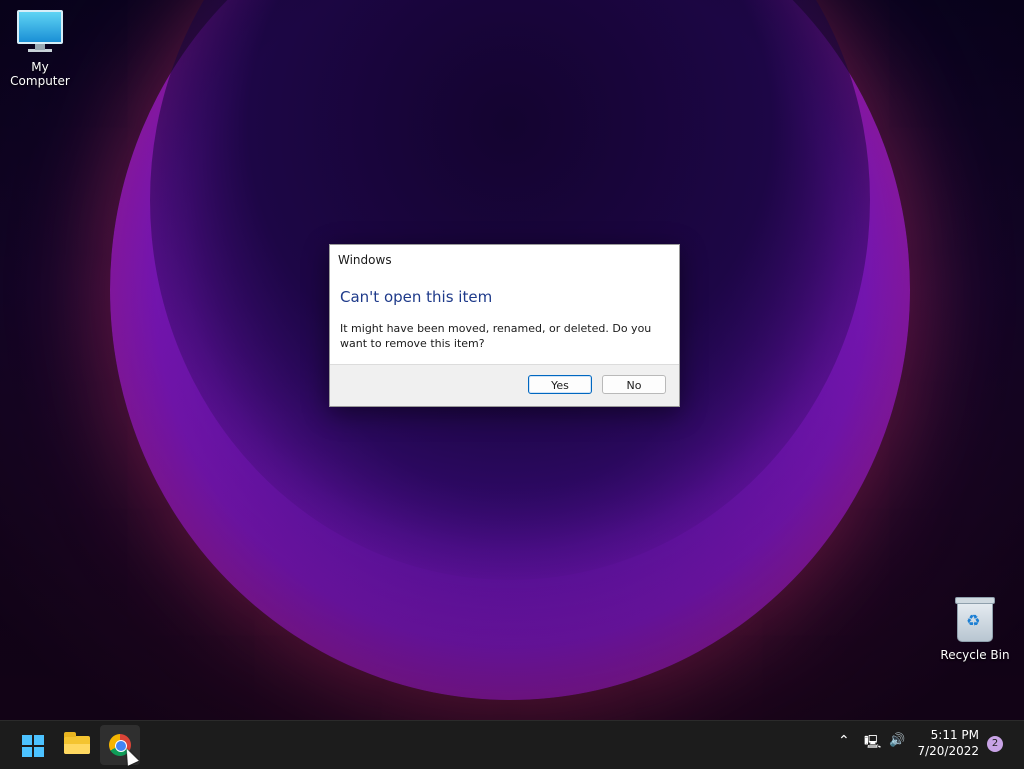  Describe the element at coordinates (844, 741) in the screenshot. I see `chevron-up-icon: ⌃` at that location.